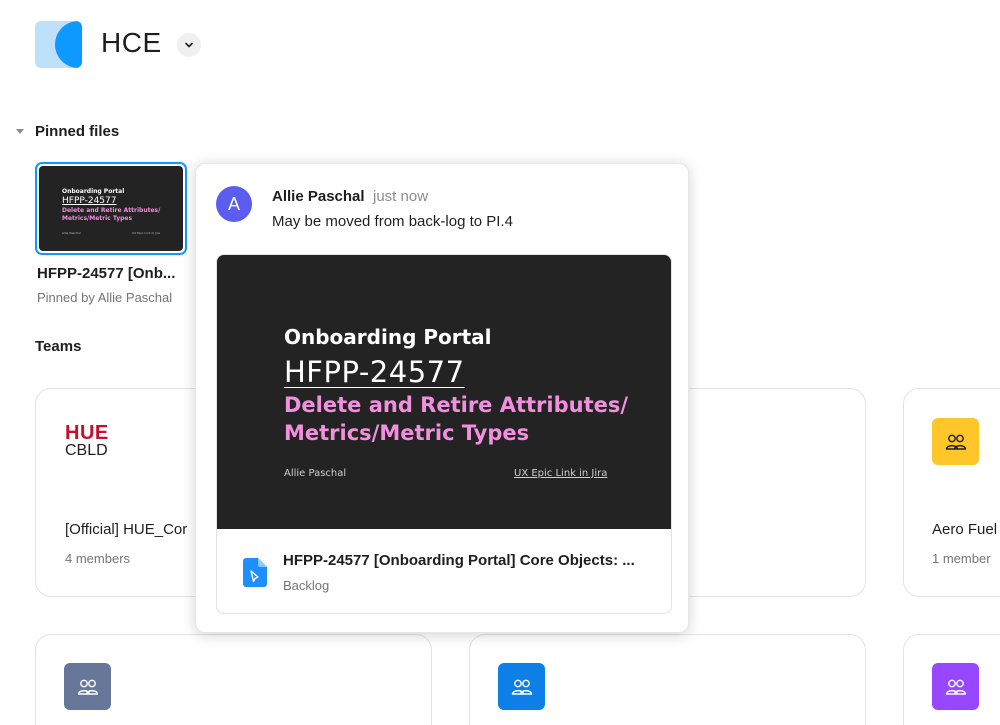 This screenshot has width=1000, height=725. What do you see at coordinates (89, 201) in the screenshot?
I see `thumb-code: HFPP-24577` at bounding box center [89, 201].